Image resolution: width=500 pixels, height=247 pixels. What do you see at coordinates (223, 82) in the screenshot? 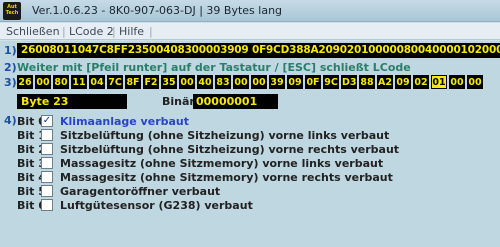
I see `byte-cell: 83` at bounding box center [223, 82].